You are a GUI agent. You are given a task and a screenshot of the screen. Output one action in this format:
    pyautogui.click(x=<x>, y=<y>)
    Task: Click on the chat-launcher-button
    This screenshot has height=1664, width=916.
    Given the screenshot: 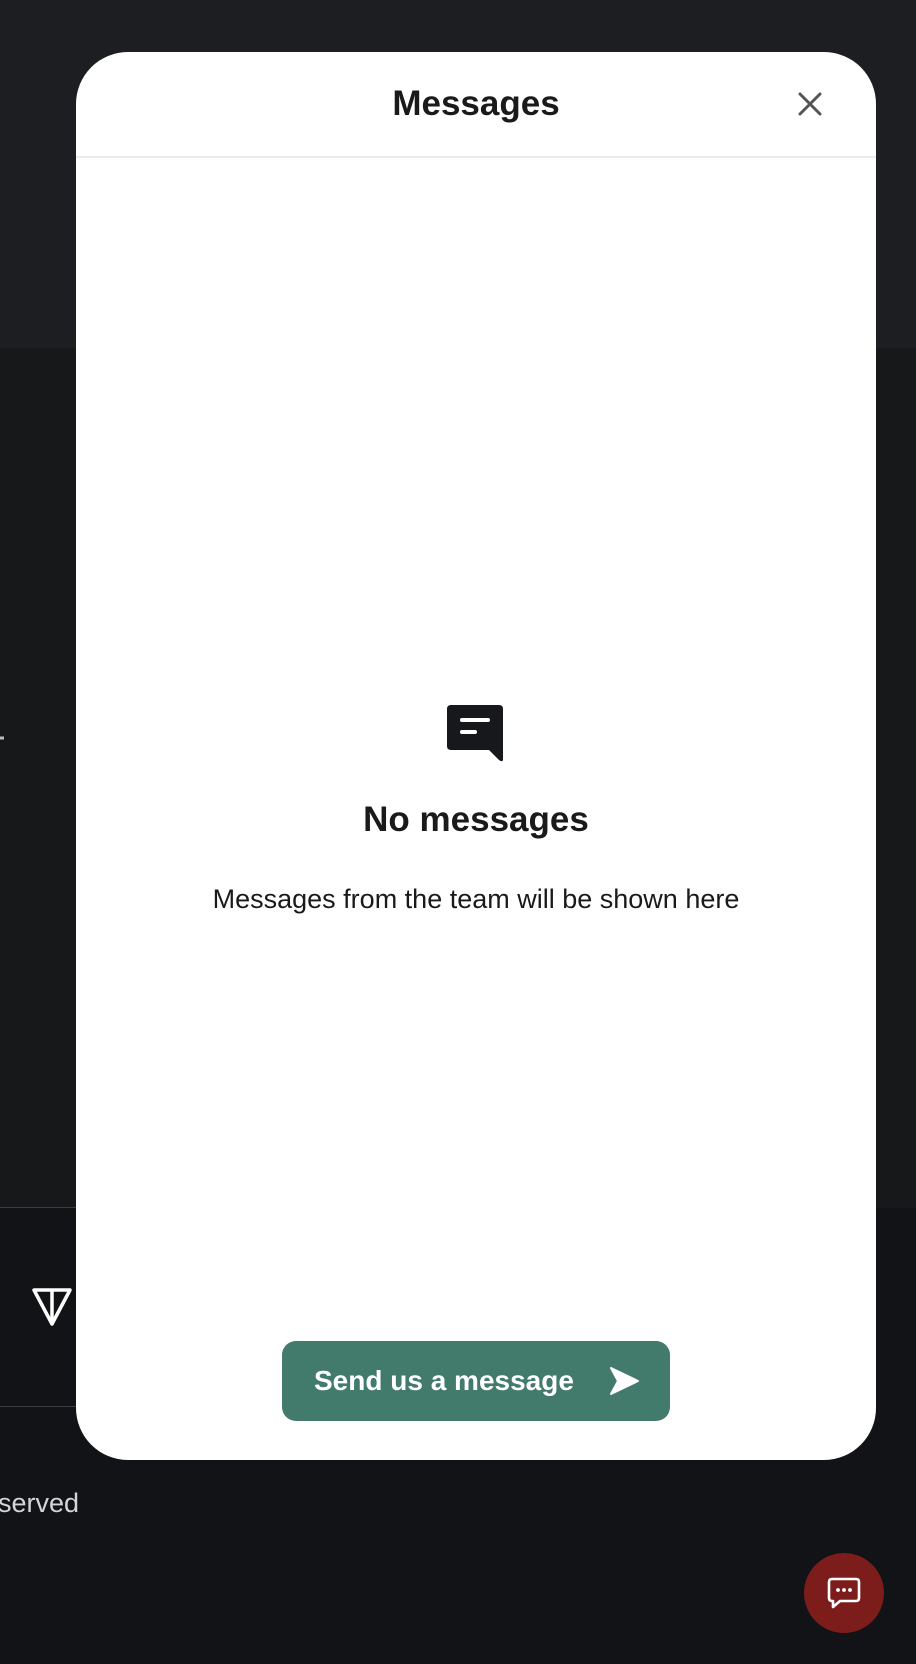 What is the action you would take?
    pyautogui.click(x=844, y=1593)
    